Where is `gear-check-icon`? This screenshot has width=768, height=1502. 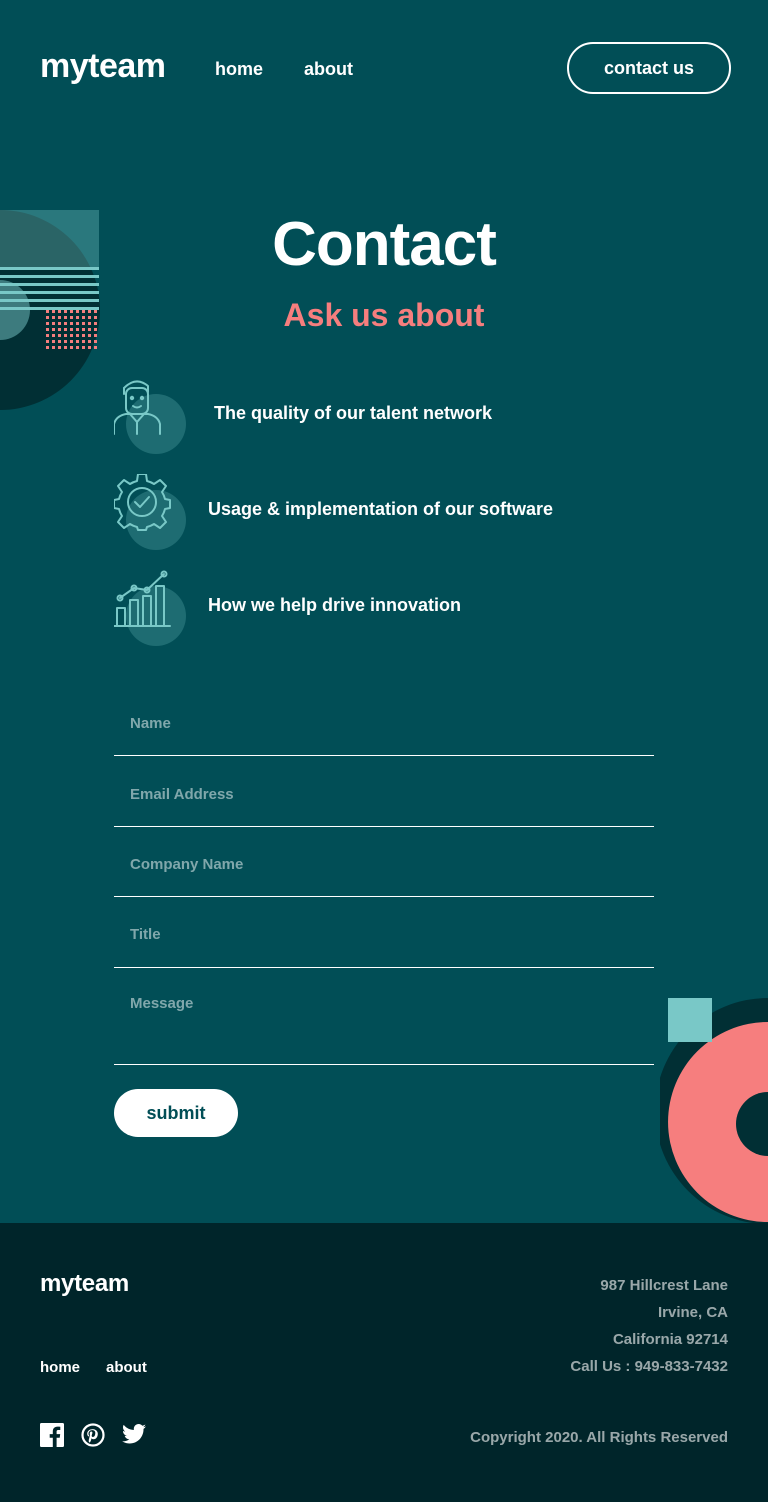
gear-check-icon is located at coordinates (142, 502).